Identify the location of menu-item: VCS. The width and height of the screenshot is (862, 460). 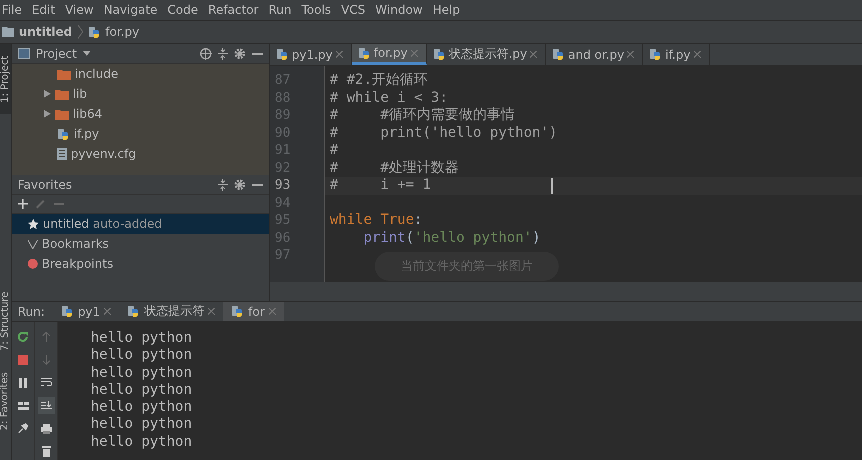
(353, 10).